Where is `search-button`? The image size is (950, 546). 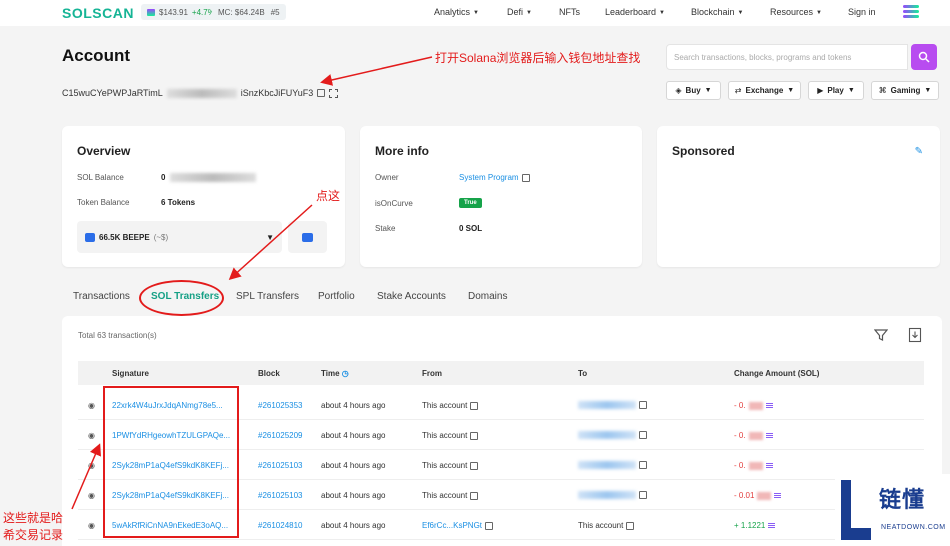
search-button is located at coordinates (924, 57).